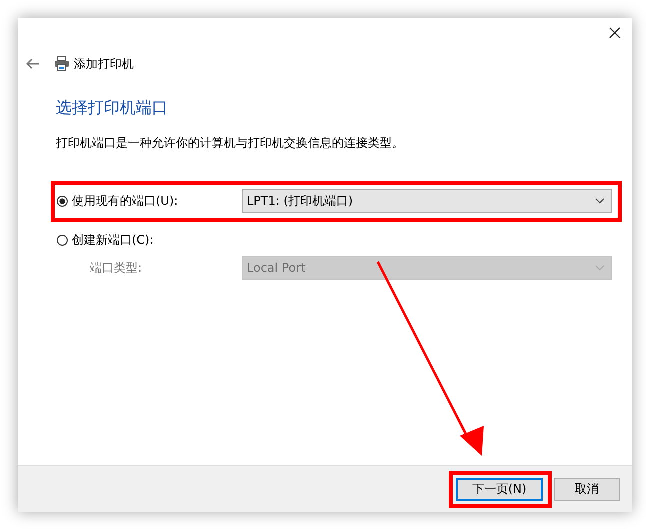  I want to click on page-heading: 选择打印机端口, so click(112, 108).